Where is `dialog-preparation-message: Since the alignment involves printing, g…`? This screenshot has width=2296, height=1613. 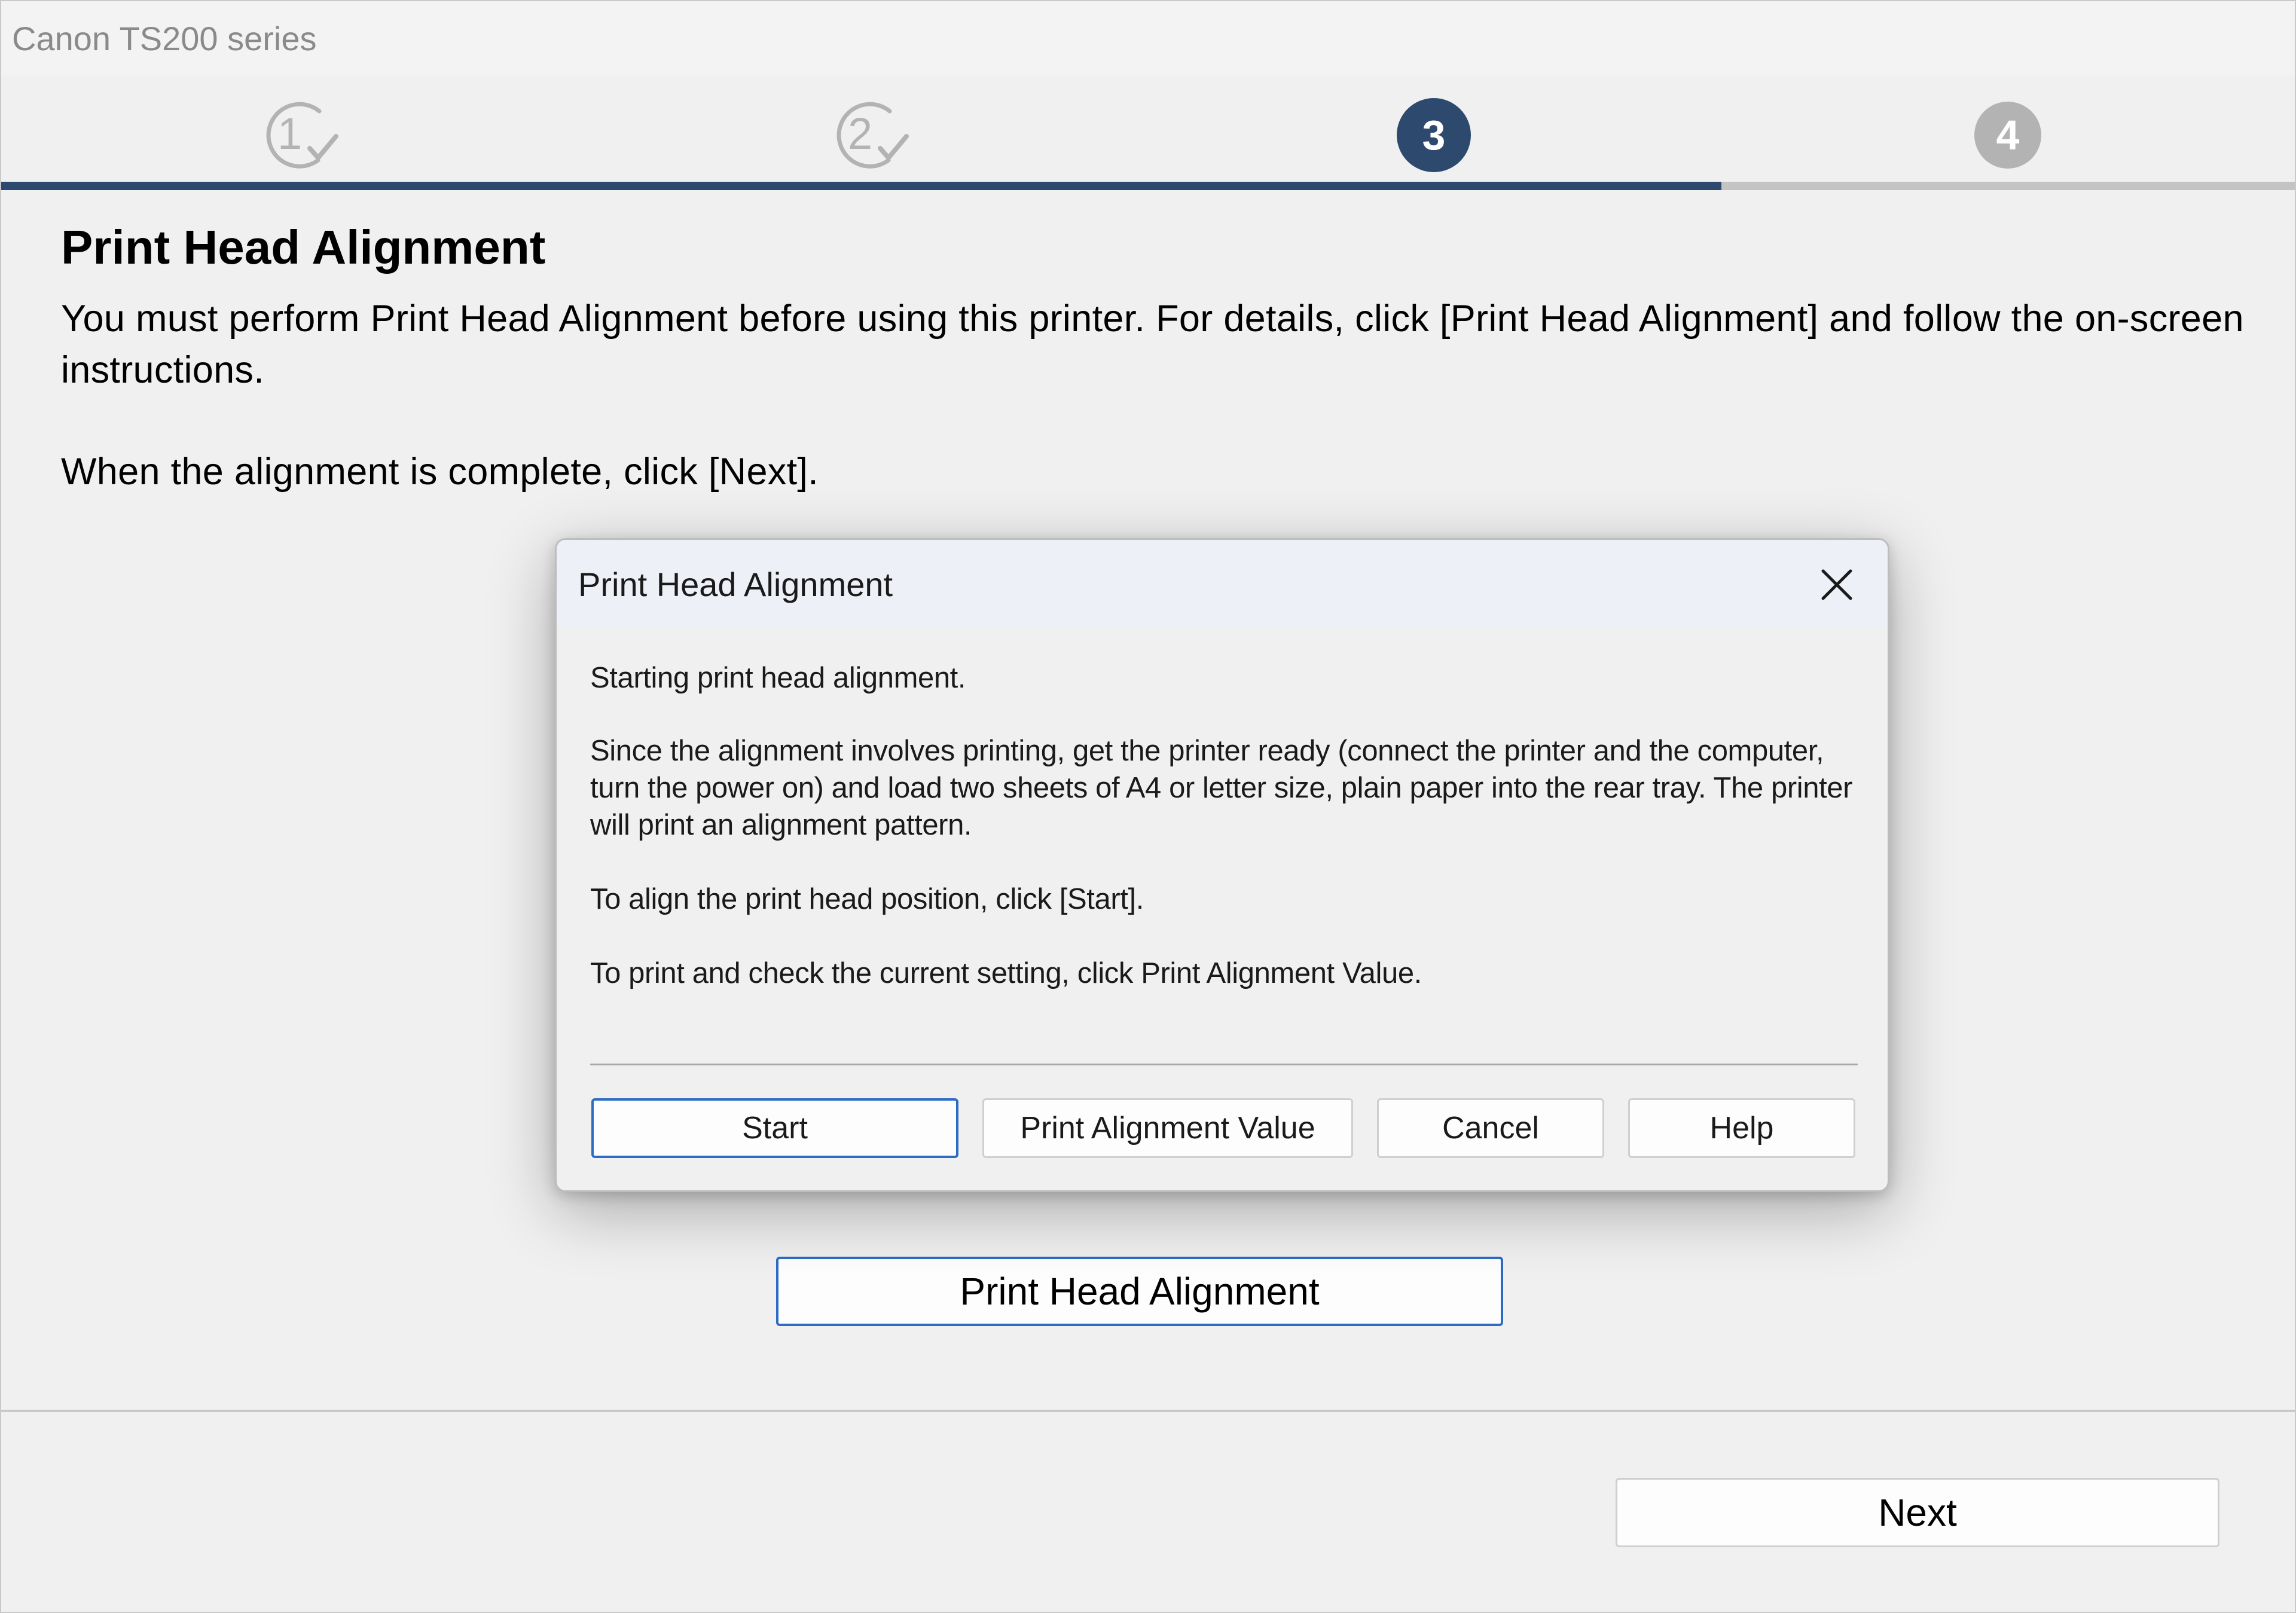 dialog-preparation-message: Since the alignment involves printing, g… is located at coordinates (1221, 788).